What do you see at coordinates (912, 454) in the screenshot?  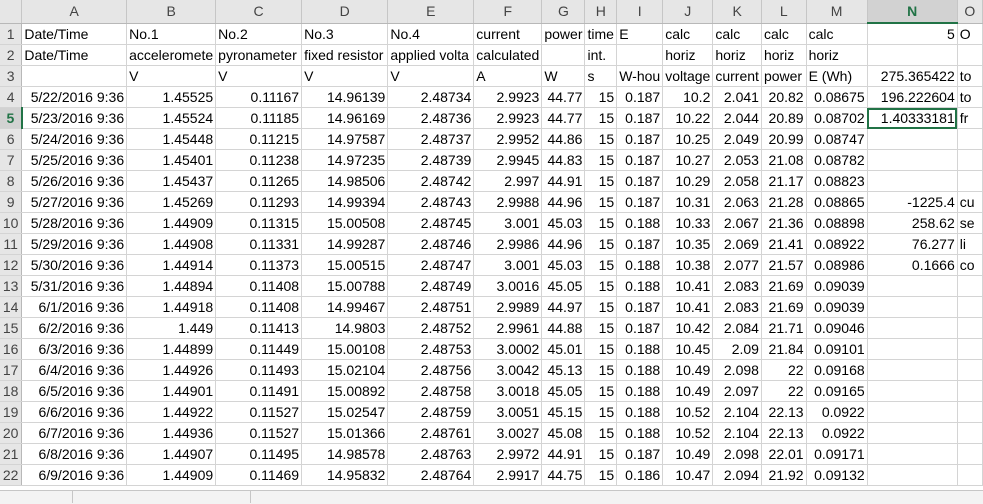 I see `cell-n21` at bounding box center [912, 454].